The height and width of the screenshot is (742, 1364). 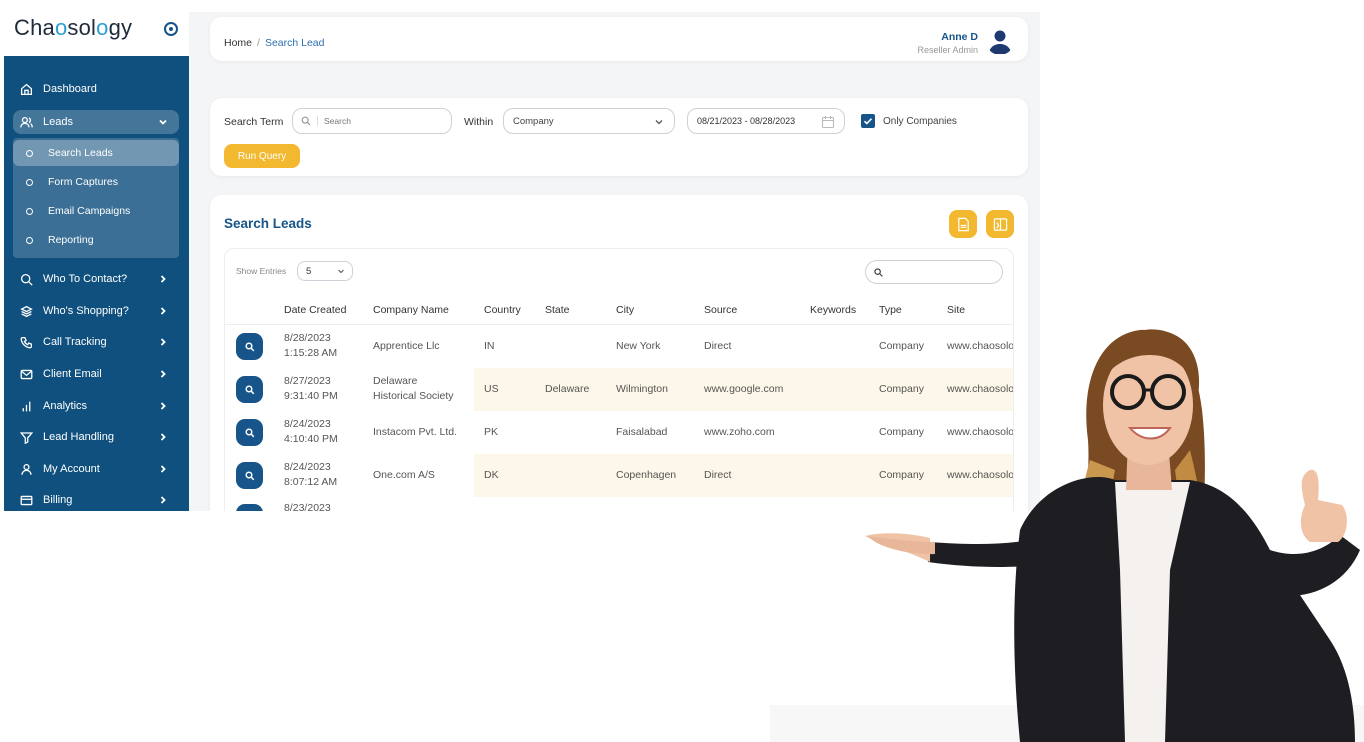 What do you see at coordinates (502, 310) in the screenshot?
I see `column-header-country: Country` at bounding box center [502, 310].